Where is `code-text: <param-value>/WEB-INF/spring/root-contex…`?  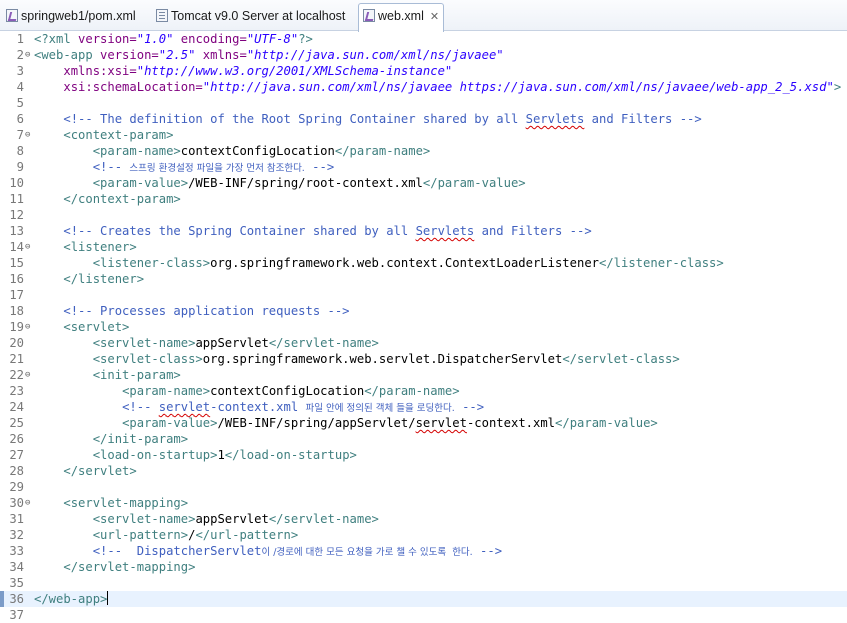 code-text: <param-value>/WEB-INF/spring/root-contex… is located at coordinates (280, 183).